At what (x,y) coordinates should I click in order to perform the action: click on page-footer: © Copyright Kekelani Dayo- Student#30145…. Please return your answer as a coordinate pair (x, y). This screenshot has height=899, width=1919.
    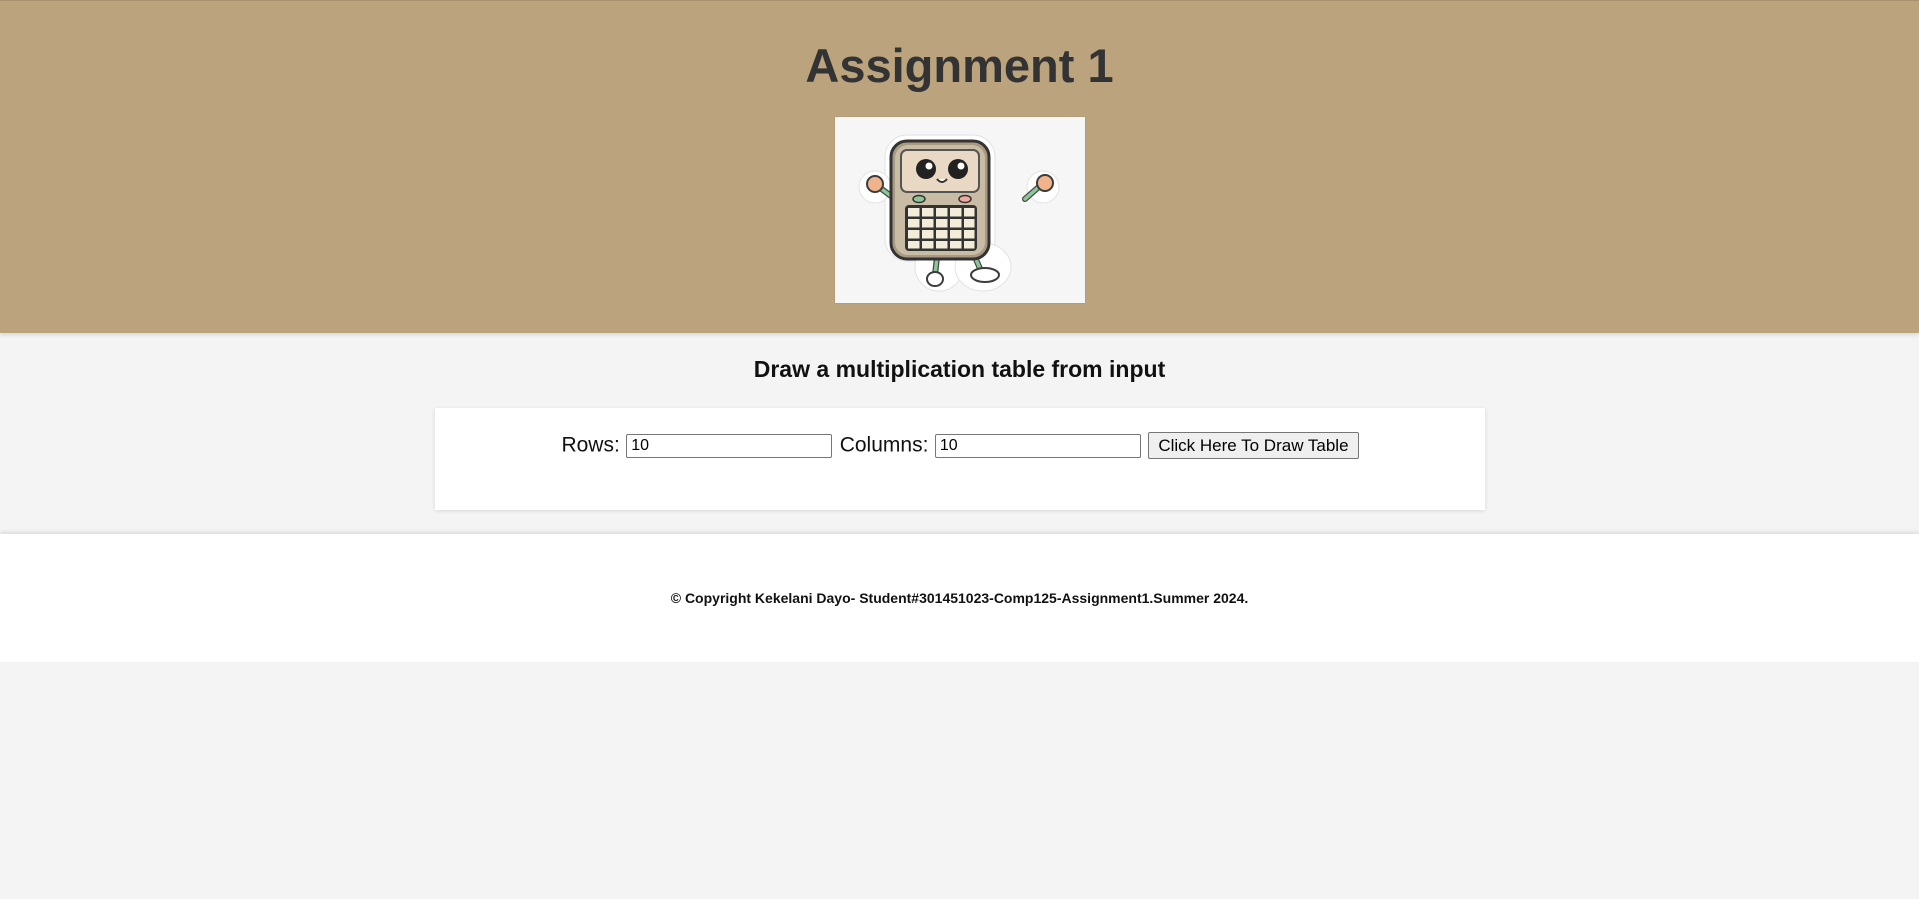
    Looking at the image, I should click on (959, 598).